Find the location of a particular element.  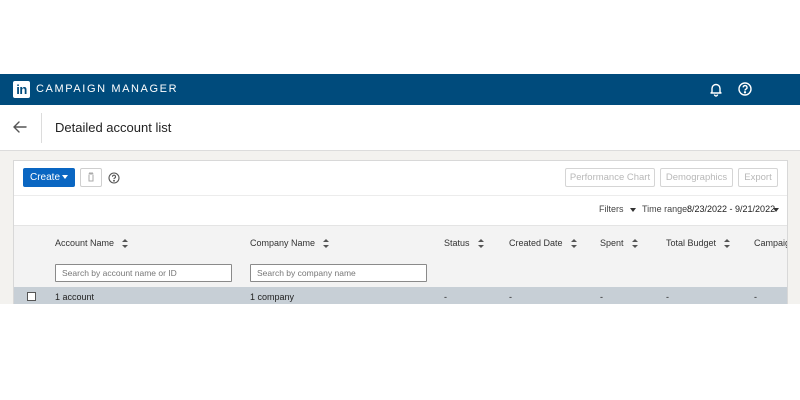

column-label: Company Name is located at coordinates (283, 243).